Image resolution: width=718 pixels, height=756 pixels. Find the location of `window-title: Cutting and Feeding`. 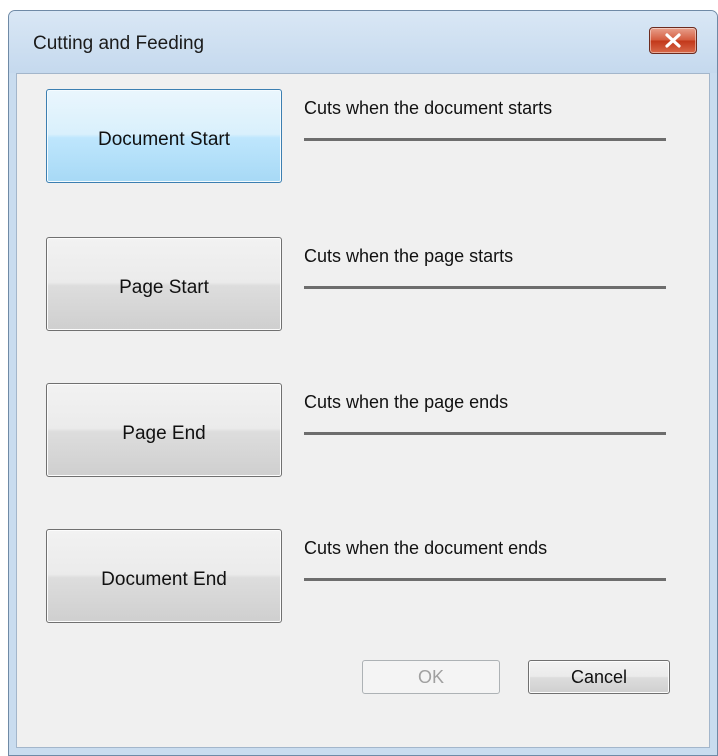

window-title: Cutting and Feeding is located at coordinates (119, 43).